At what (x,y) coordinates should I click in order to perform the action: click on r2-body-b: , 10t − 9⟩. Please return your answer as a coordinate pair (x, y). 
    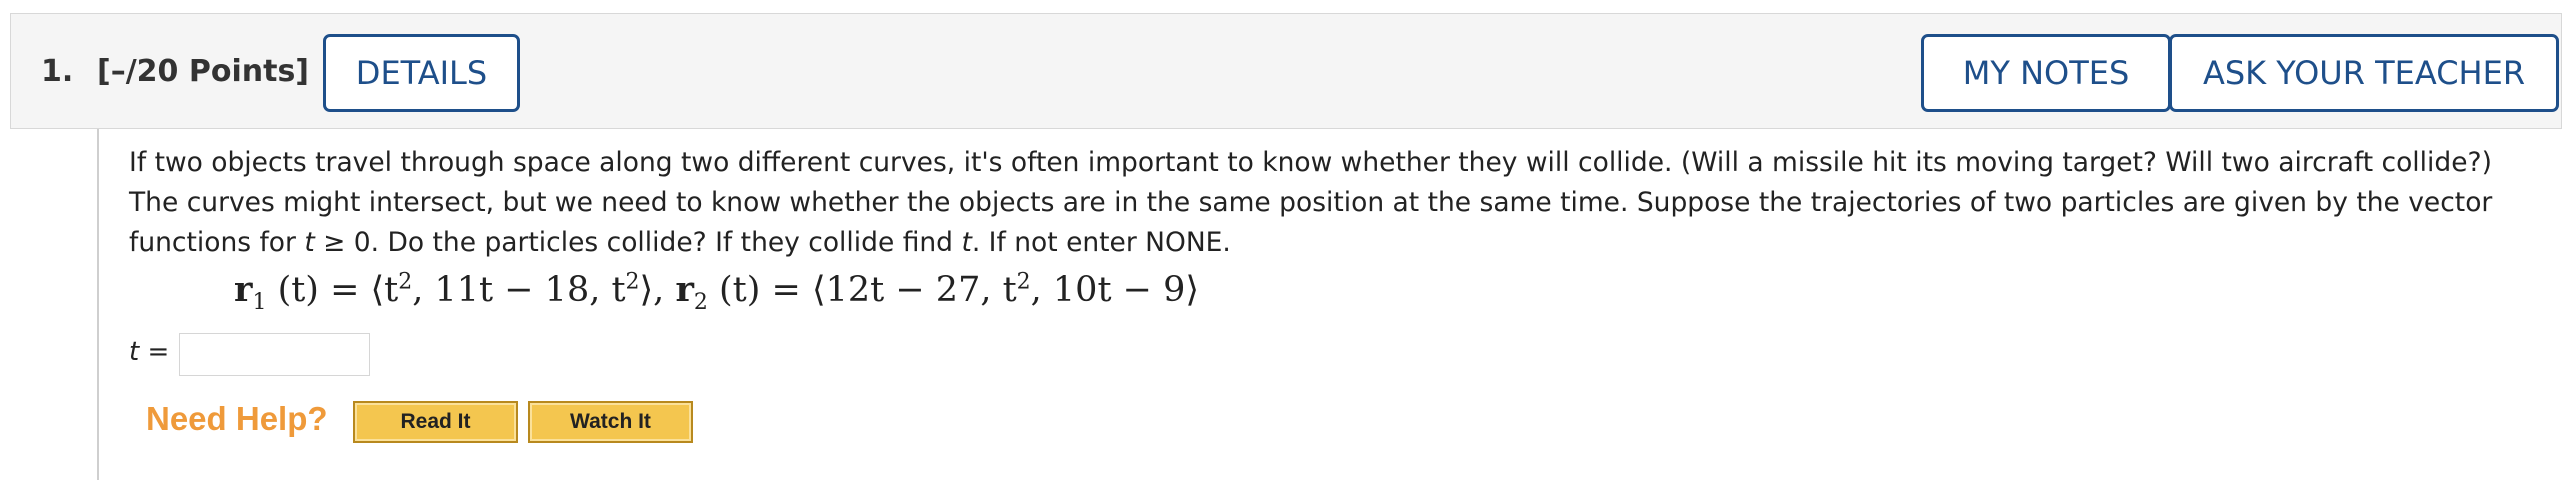
    Looking at the image, I should click on (1115, 290).